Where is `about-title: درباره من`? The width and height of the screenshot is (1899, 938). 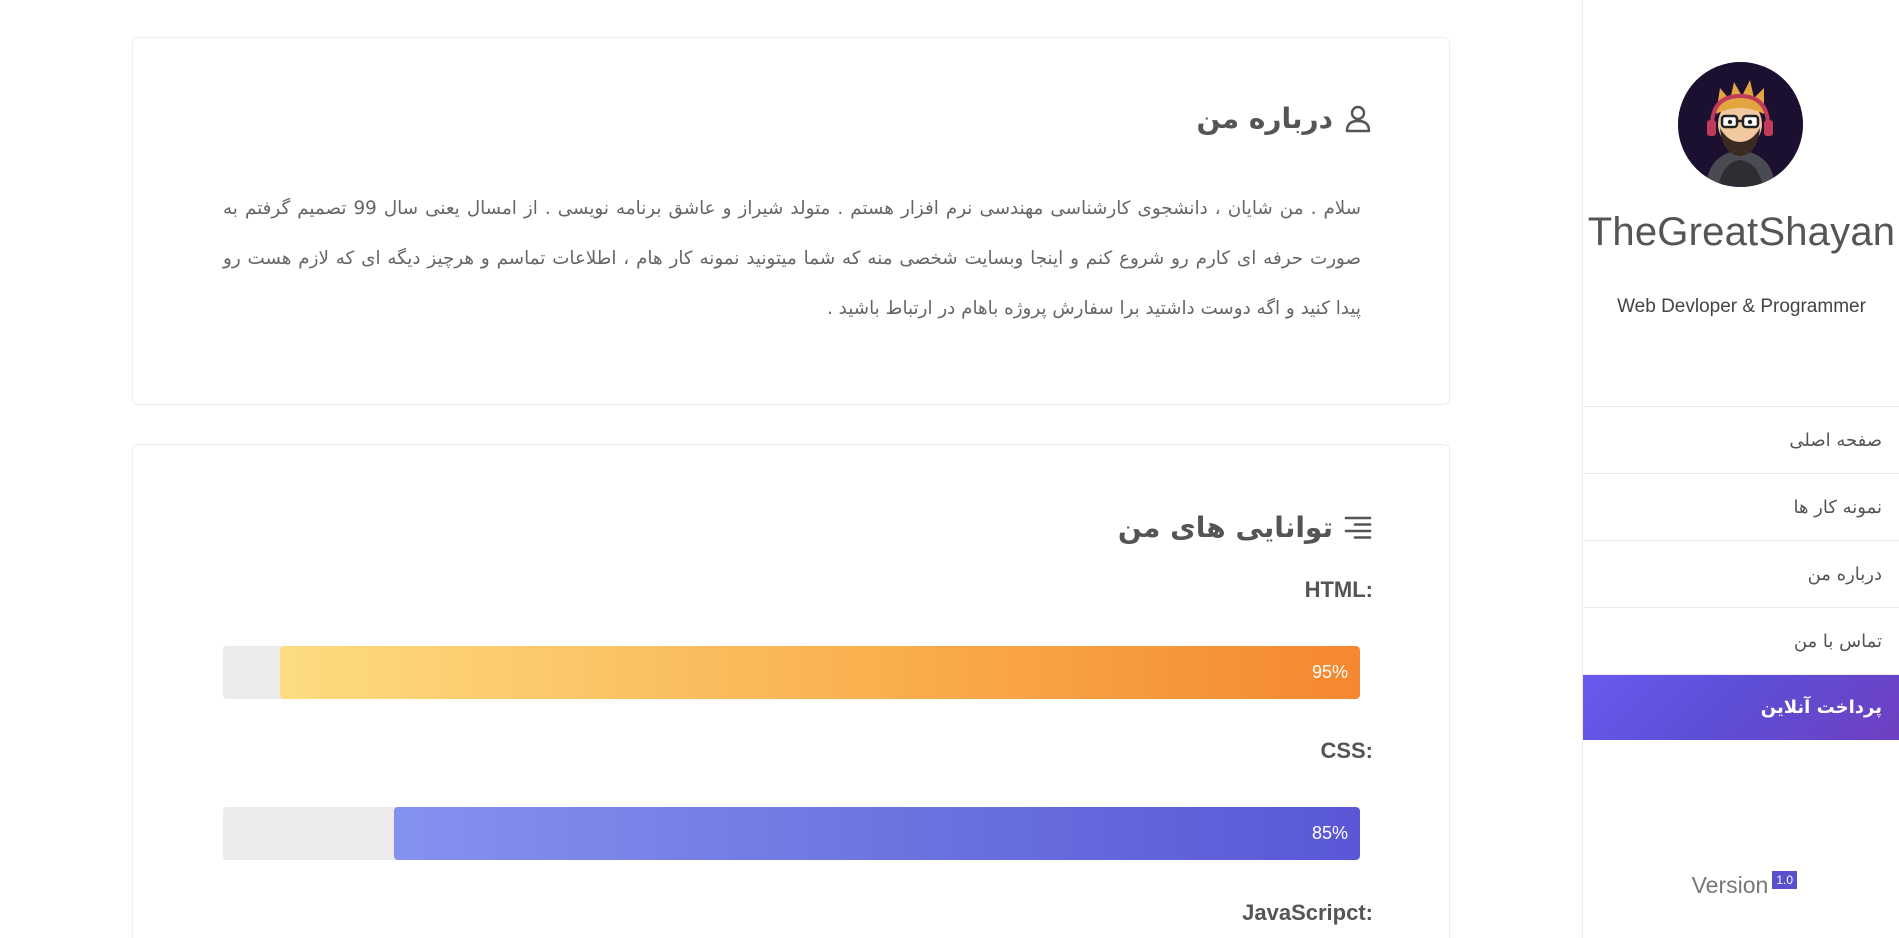
about-title: درباره من is located at coordinates (1285, 118).